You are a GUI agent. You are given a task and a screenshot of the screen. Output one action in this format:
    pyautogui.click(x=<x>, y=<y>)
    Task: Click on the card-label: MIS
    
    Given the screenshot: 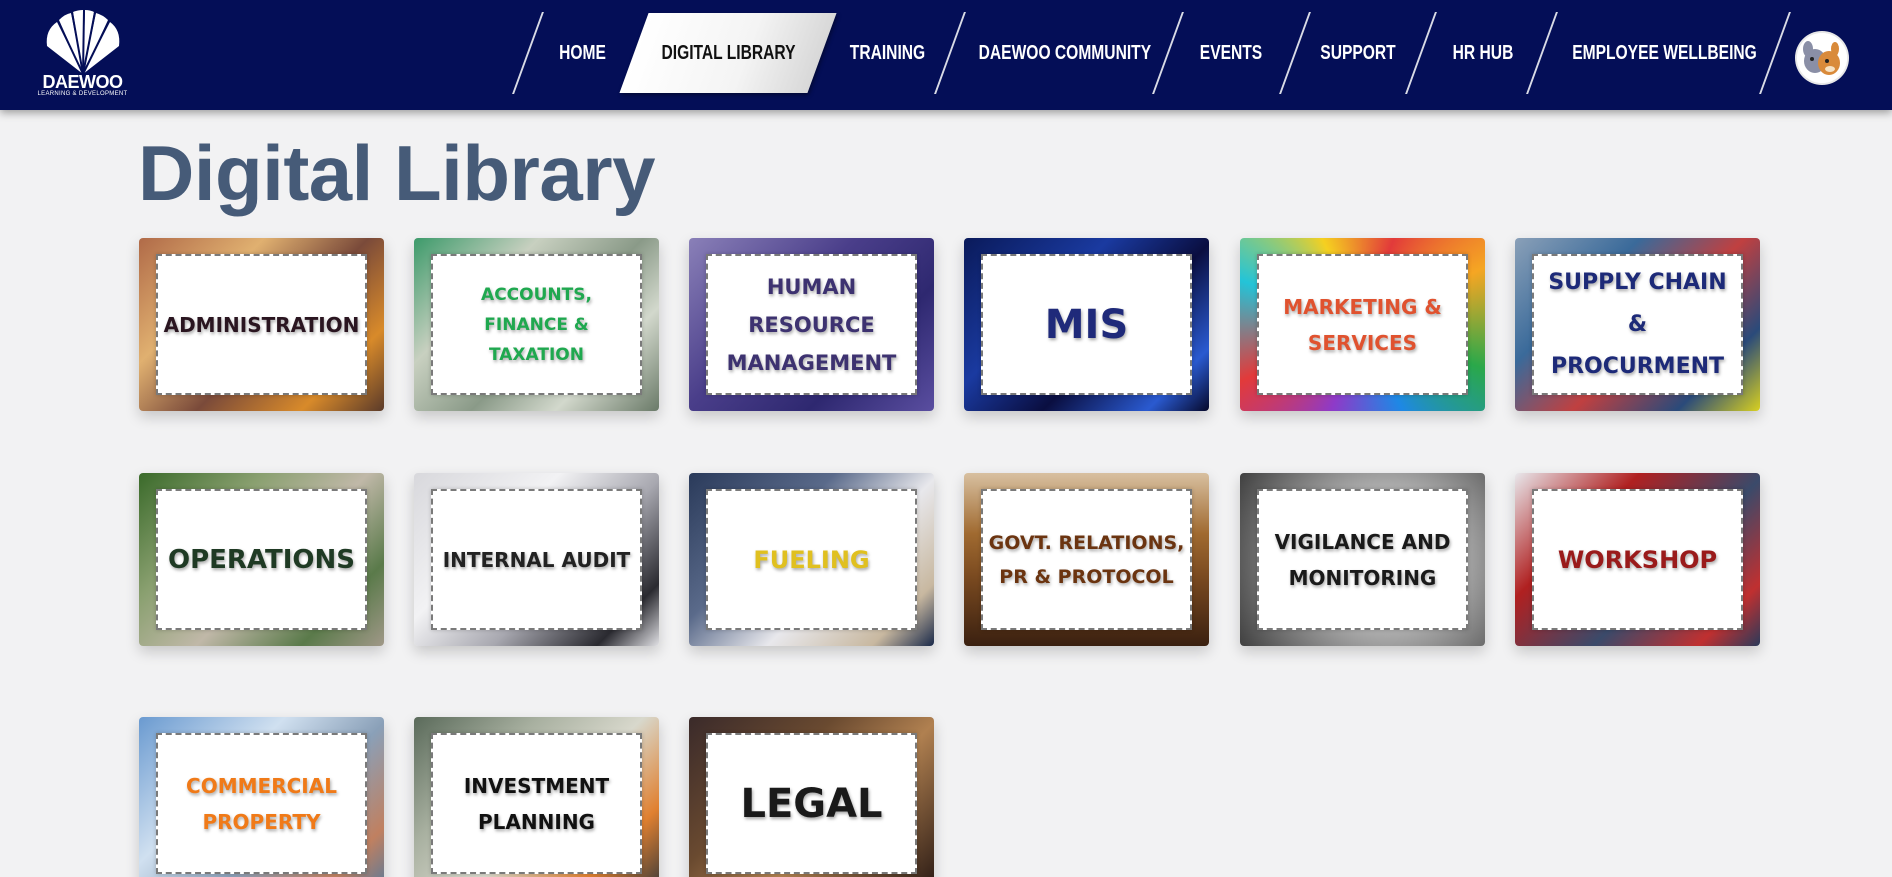 What is the action you would take?
    pyautogui.click(x=1086, y=324)
    